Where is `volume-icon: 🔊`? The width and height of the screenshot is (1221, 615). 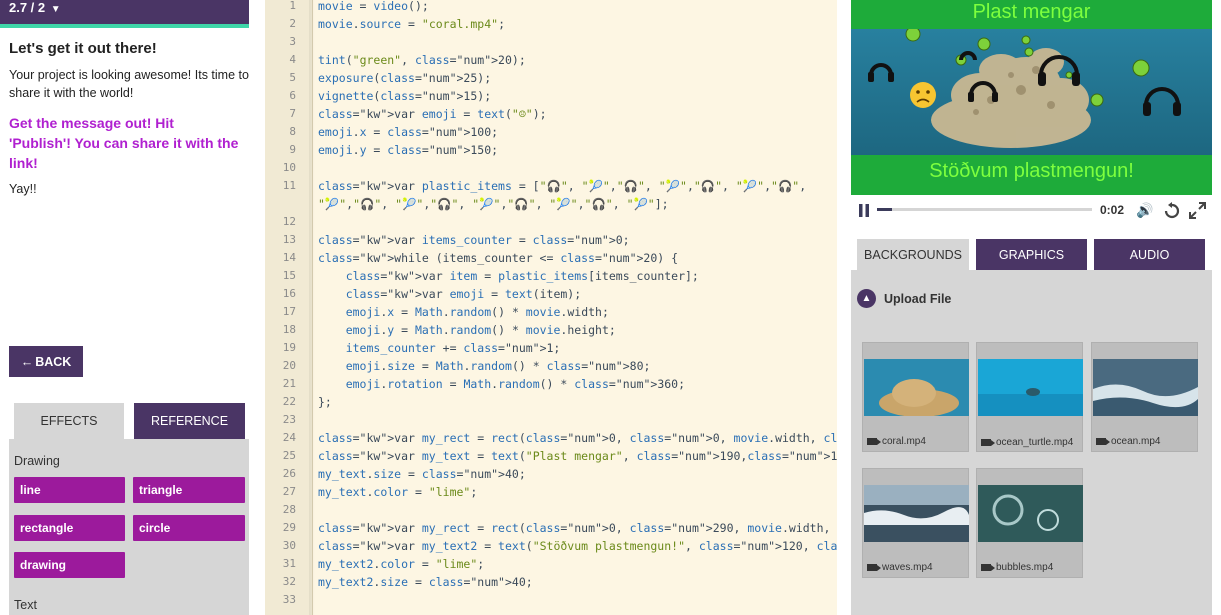
volume-icon: 🔊 is located at coordinates (1144, 210).